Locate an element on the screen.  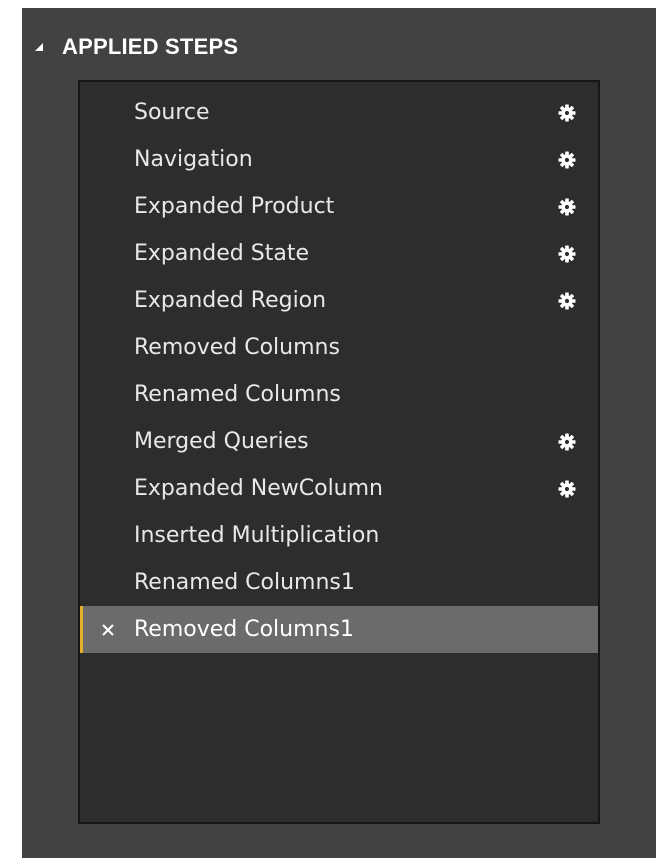
applied-step-item: Expanded Region is located at coordinates (339, 300).